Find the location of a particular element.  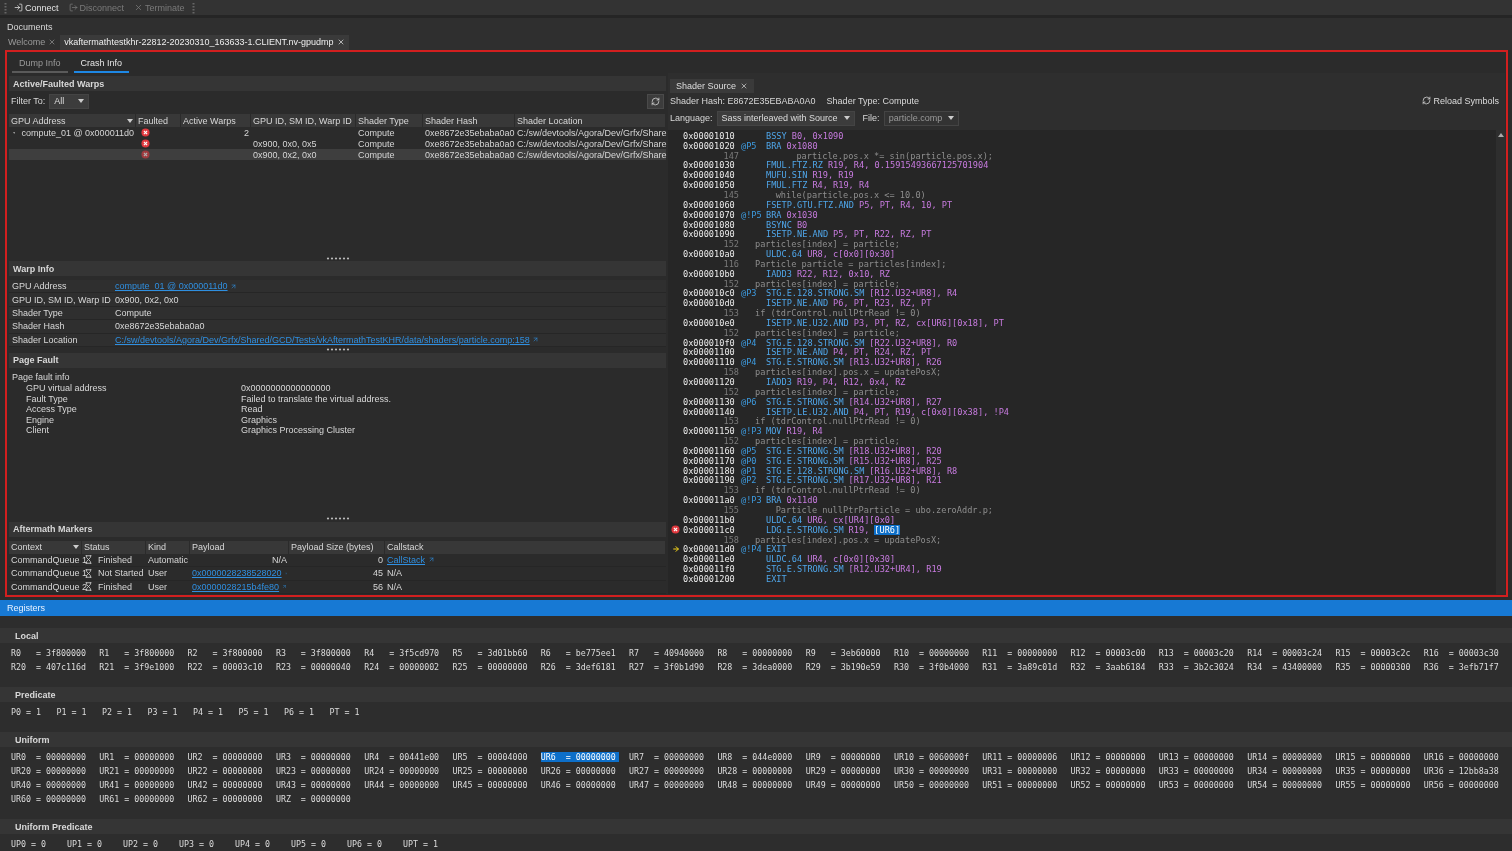

register-value: UR33 = 00000000 is located at coordinates (1197, 771).